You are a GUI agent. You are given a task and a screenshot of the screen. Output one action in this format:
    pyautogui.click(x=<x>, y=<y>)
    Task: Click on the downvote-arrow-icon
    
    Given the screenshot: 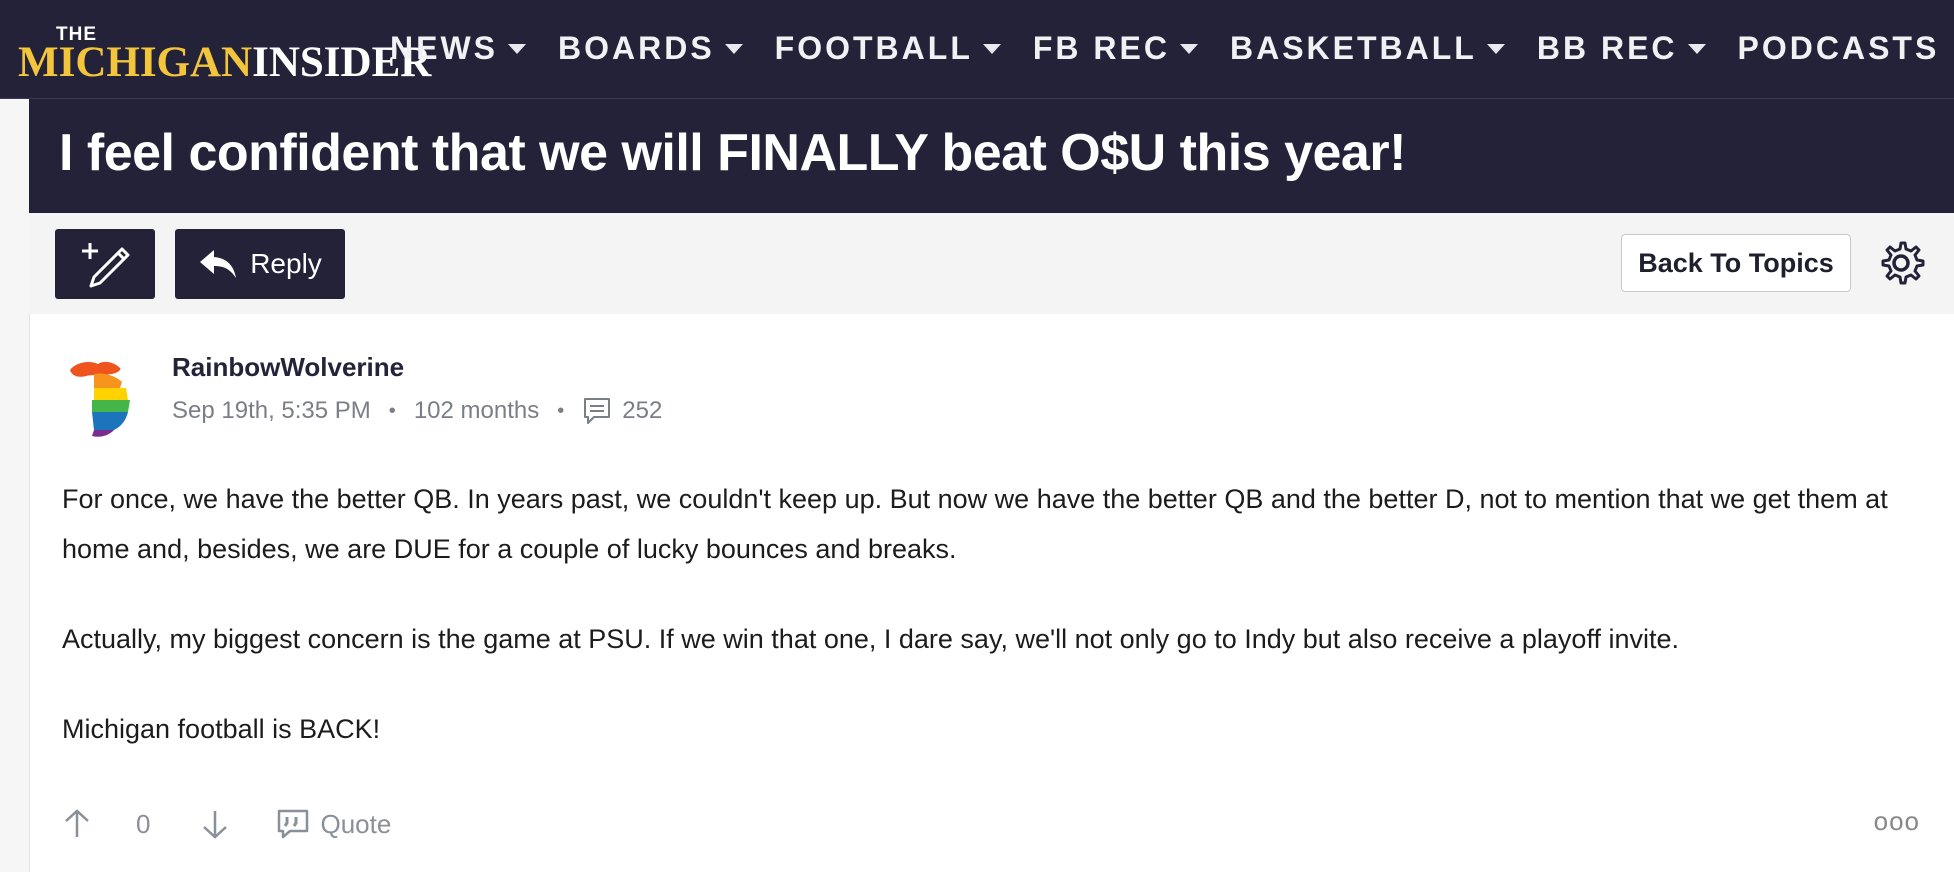 What is the action you would take?
    pyautogui.click(x=215, y=824)
    